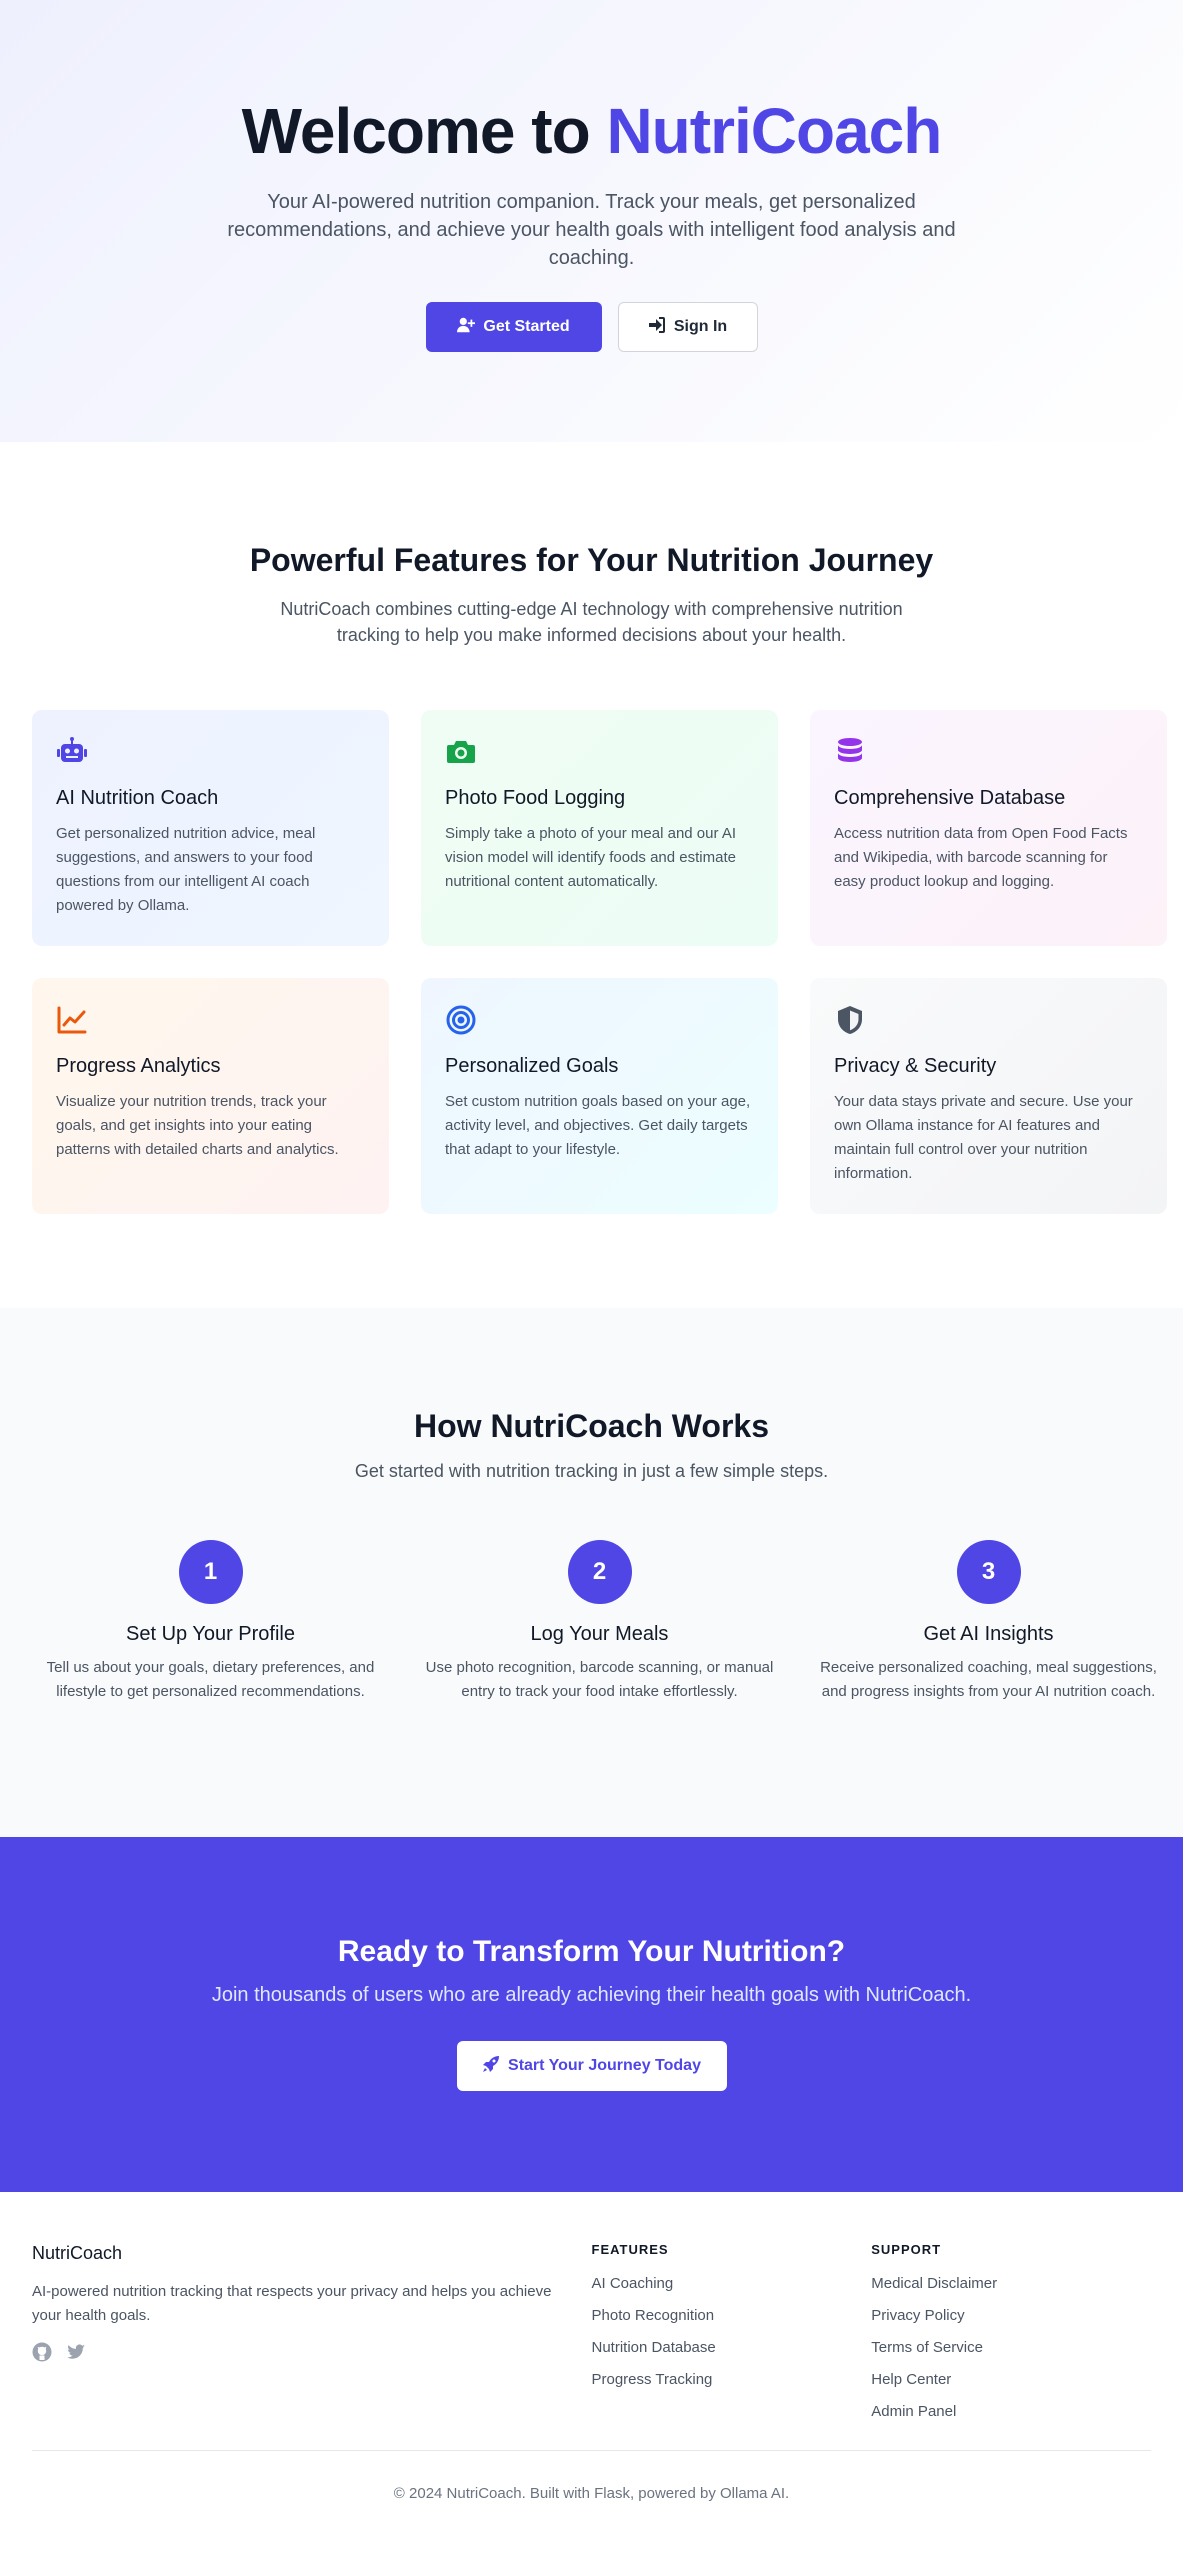  Describe the element at coordinates (424, 131) in the screenshot. I see `hero-title-prefix: Welcome to` at that location.